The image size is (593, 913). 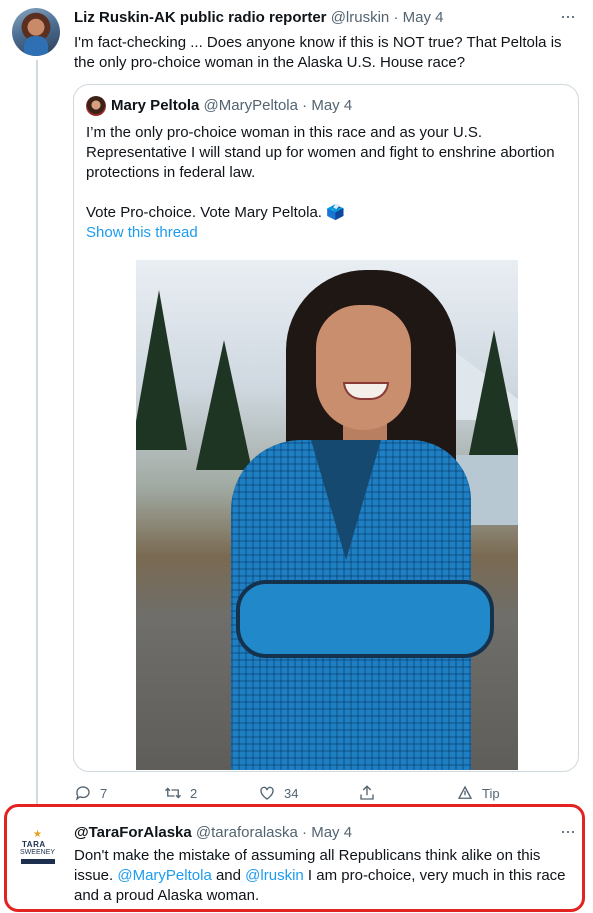 I want to click on show-thread-link: Show this thread, so click(x=326, y=233).